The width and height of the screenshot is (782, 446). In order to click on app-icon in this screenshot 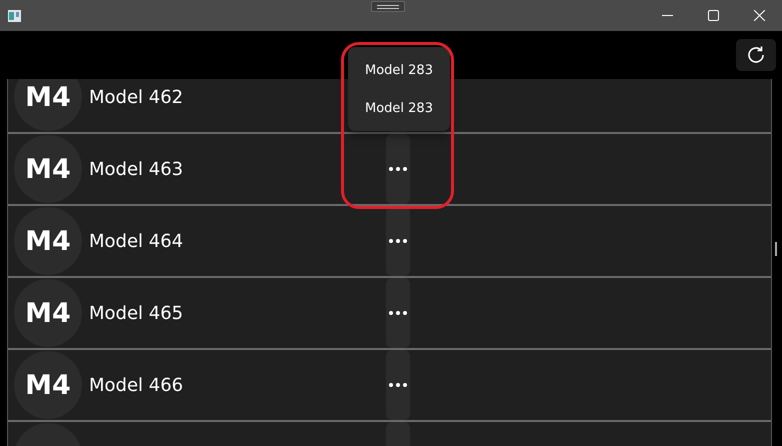, I will do `click(14, 16)`.